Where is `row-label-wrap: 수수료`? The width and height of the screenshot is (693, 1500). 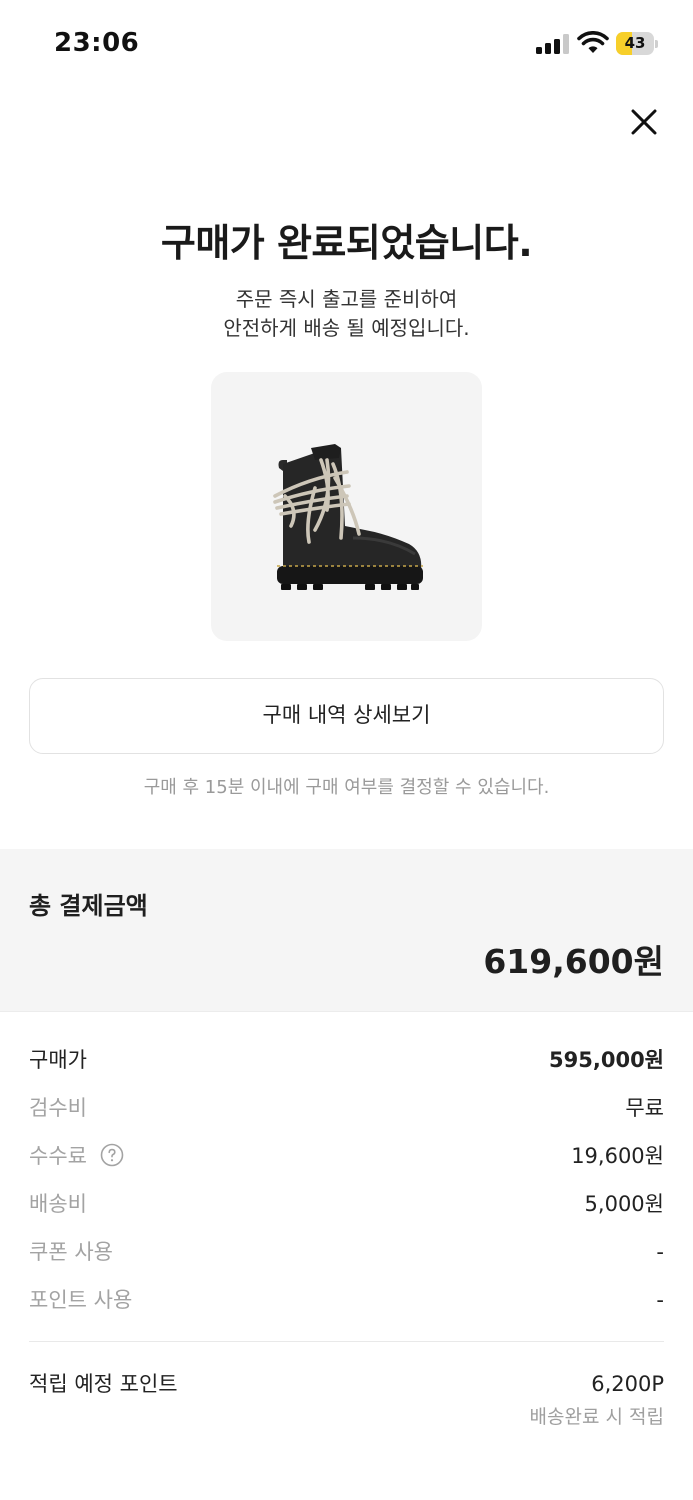
row-label-wrap: 수수료 is located at coordinates (76, 1156).